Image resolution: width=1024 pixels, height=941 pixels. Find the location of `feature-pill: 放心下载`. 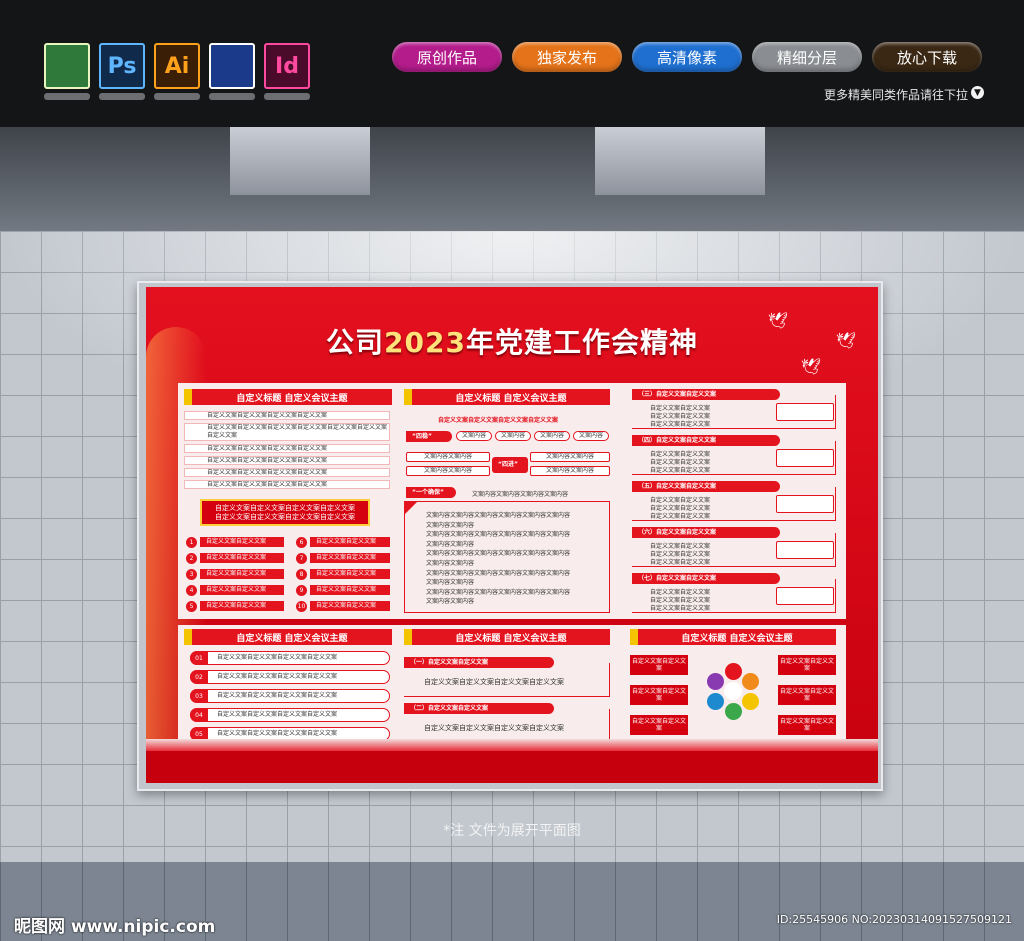

feature-pill: 放心下载 is located at coordinates (927, 57).